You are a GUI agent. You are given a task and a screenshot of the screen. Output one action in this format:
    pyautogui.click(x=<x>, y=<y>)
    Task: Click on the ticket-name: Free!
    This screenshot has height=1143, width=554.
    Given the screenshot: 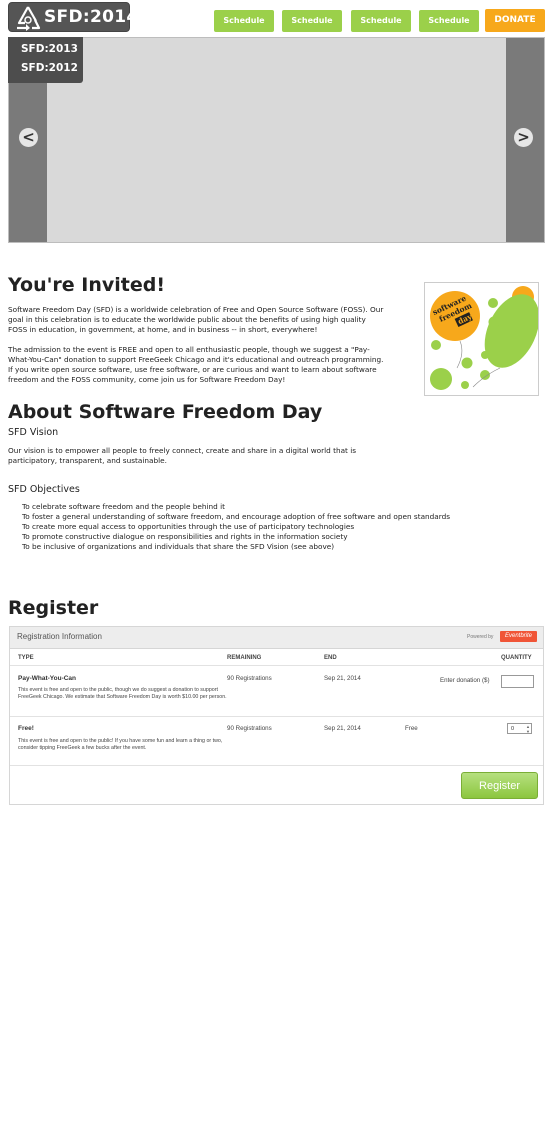 What is the action you would take?
    pyautogui.click(x=26, y=728)
    